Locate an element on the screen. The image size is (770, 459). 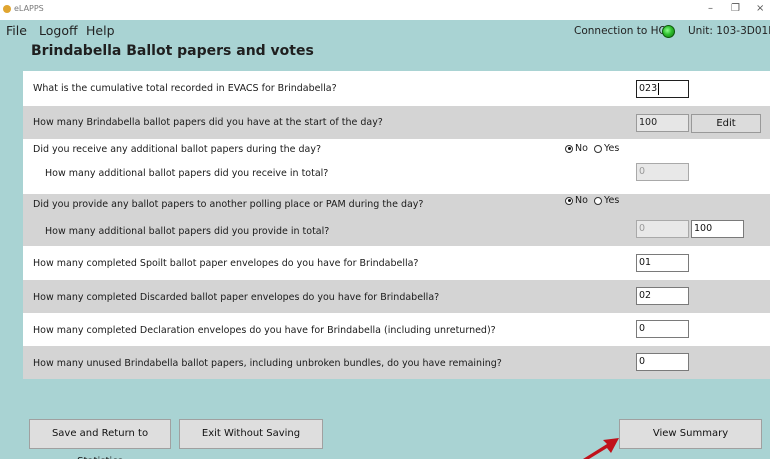
view-summary-button: View Summary is located at coordinates (690, 434).